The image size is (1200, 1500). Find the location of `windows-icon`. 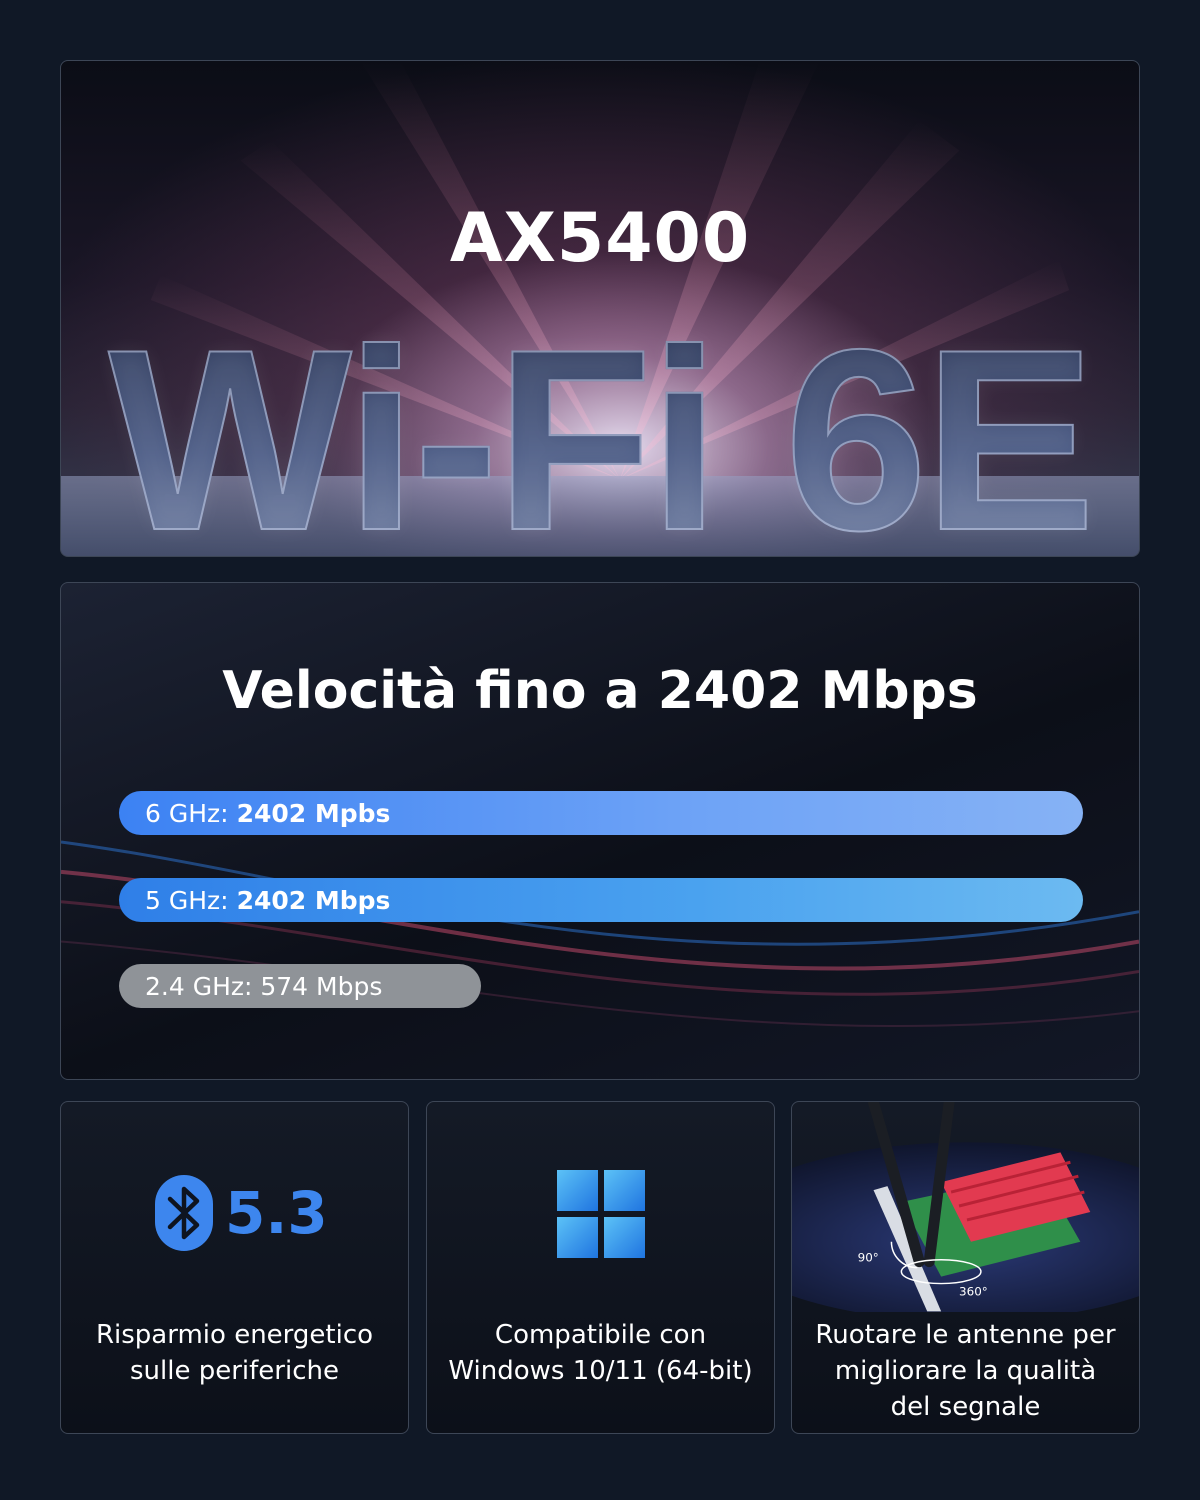

windows-icon is located at coordinates (601, 1214).